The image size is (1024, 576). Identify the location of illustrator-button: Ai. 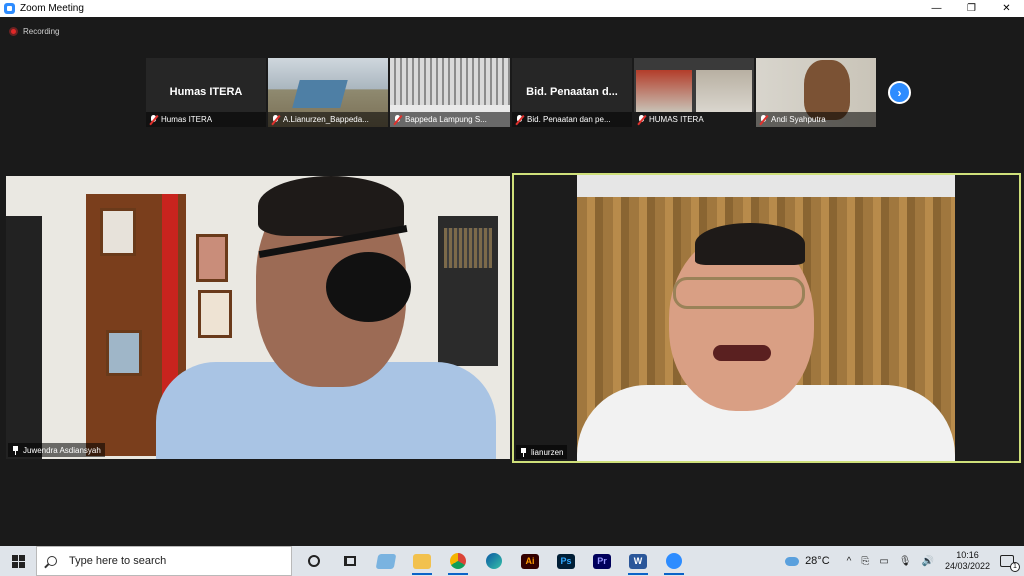
(530, 561).